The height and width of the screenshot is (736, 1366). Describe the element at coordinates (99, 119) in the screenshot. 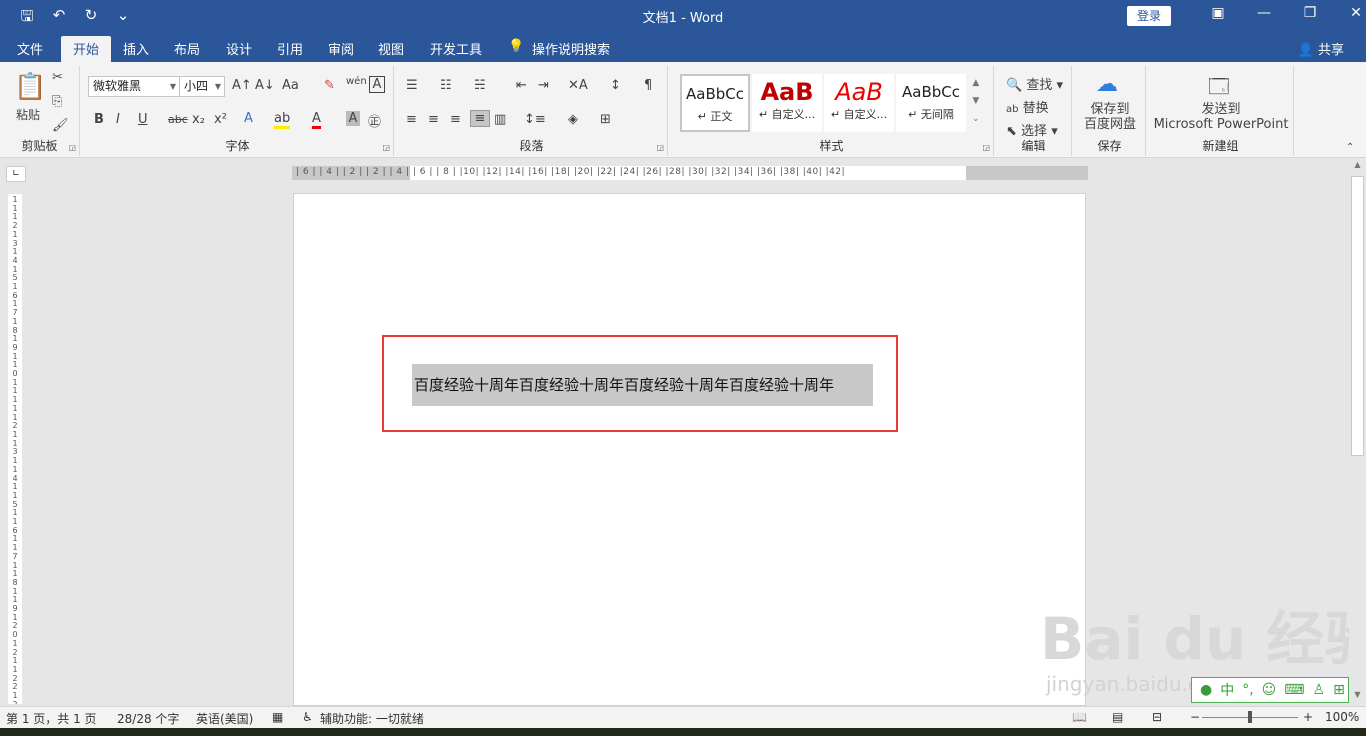

I see `bold-icon: B` at that location.